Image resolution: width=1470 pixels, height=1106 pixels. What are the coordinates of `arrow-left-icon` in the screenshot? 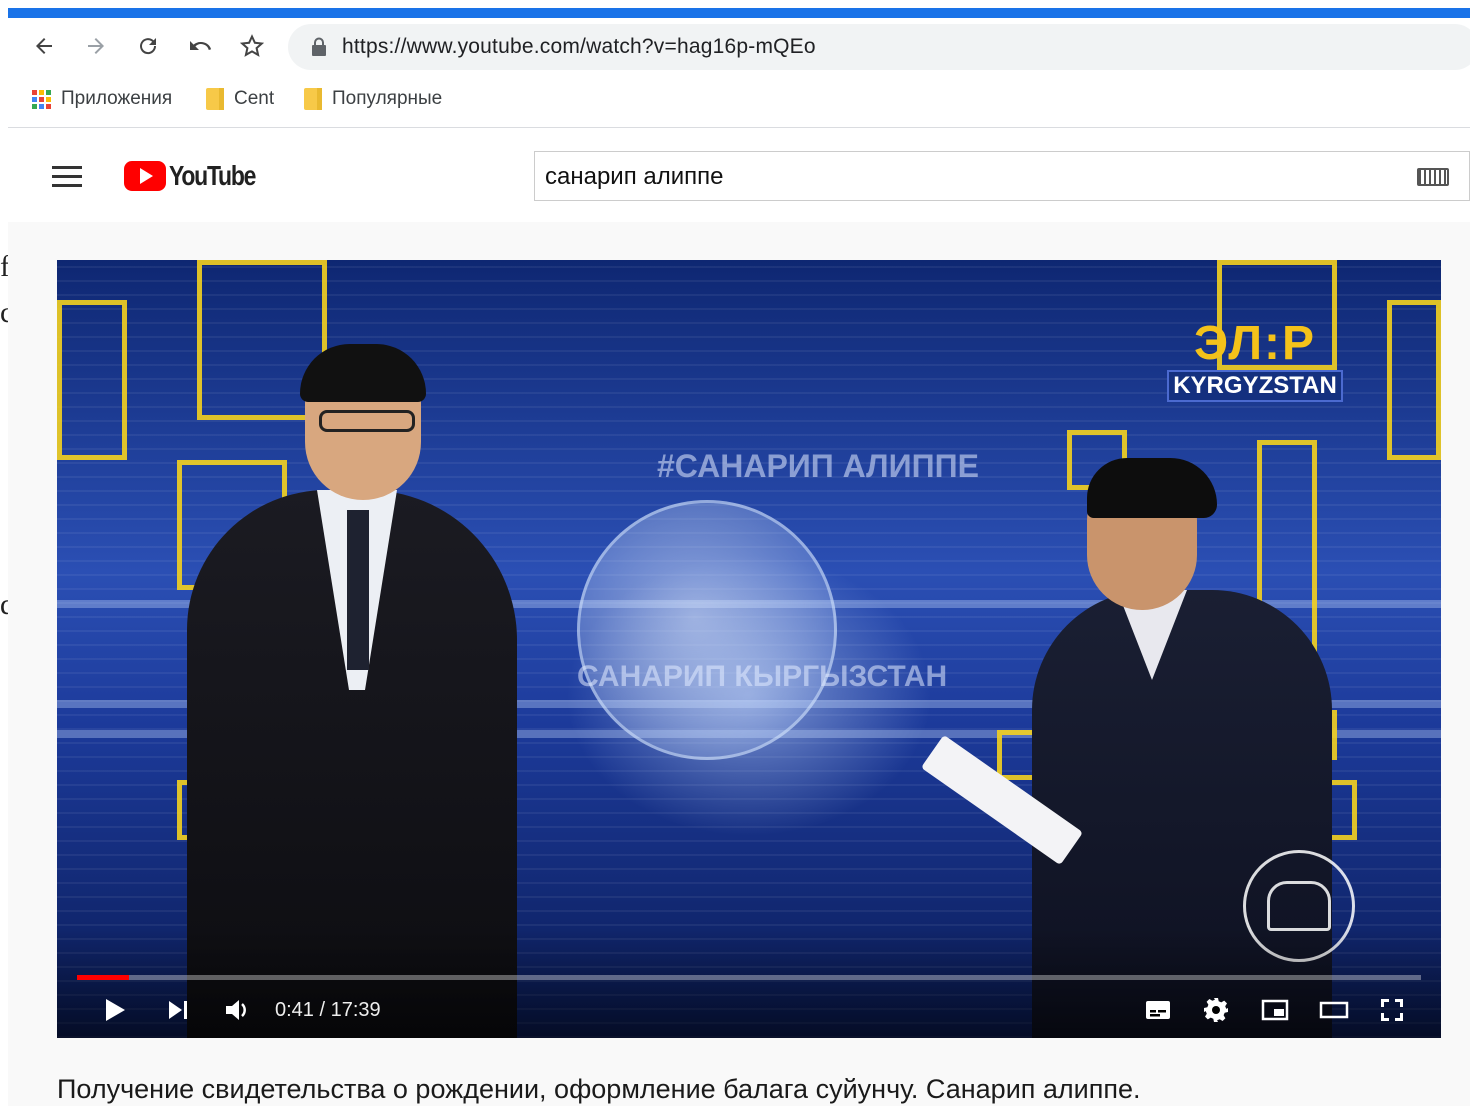 It's located at (44, 46).